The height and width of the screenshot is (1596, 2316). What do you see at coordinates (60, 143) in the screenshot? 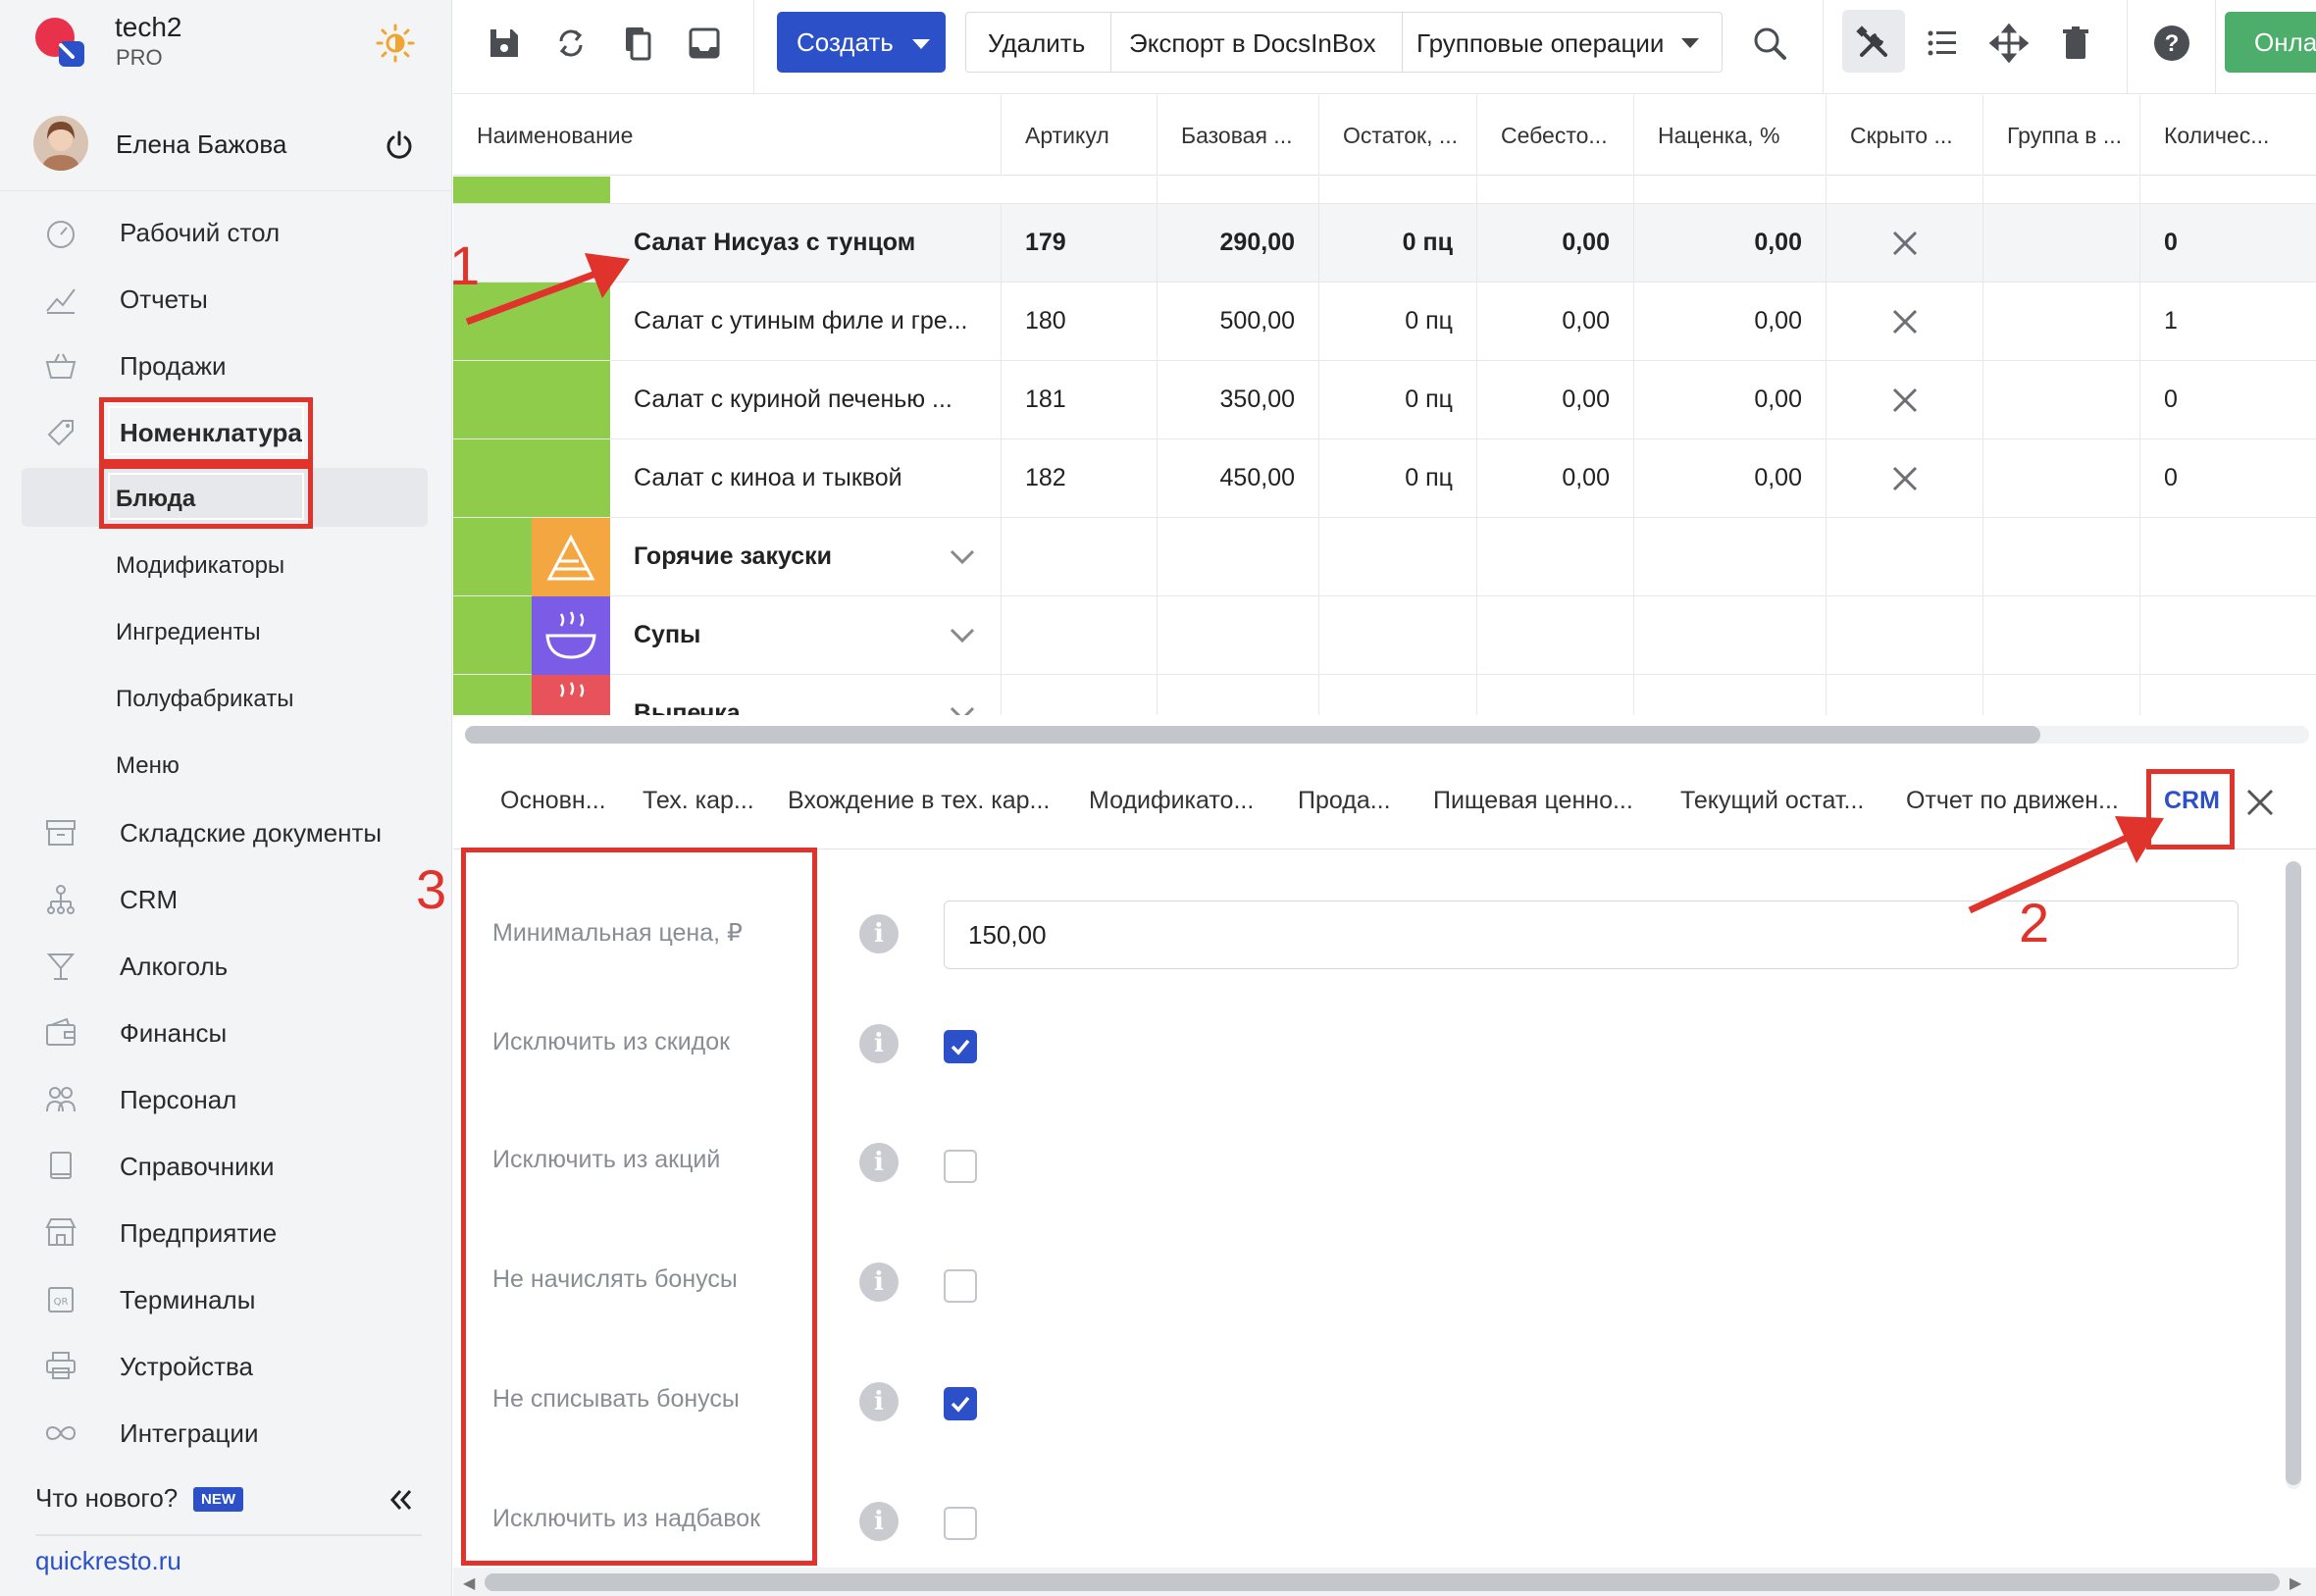
I see `avatar` at bounding box center [60, 143].